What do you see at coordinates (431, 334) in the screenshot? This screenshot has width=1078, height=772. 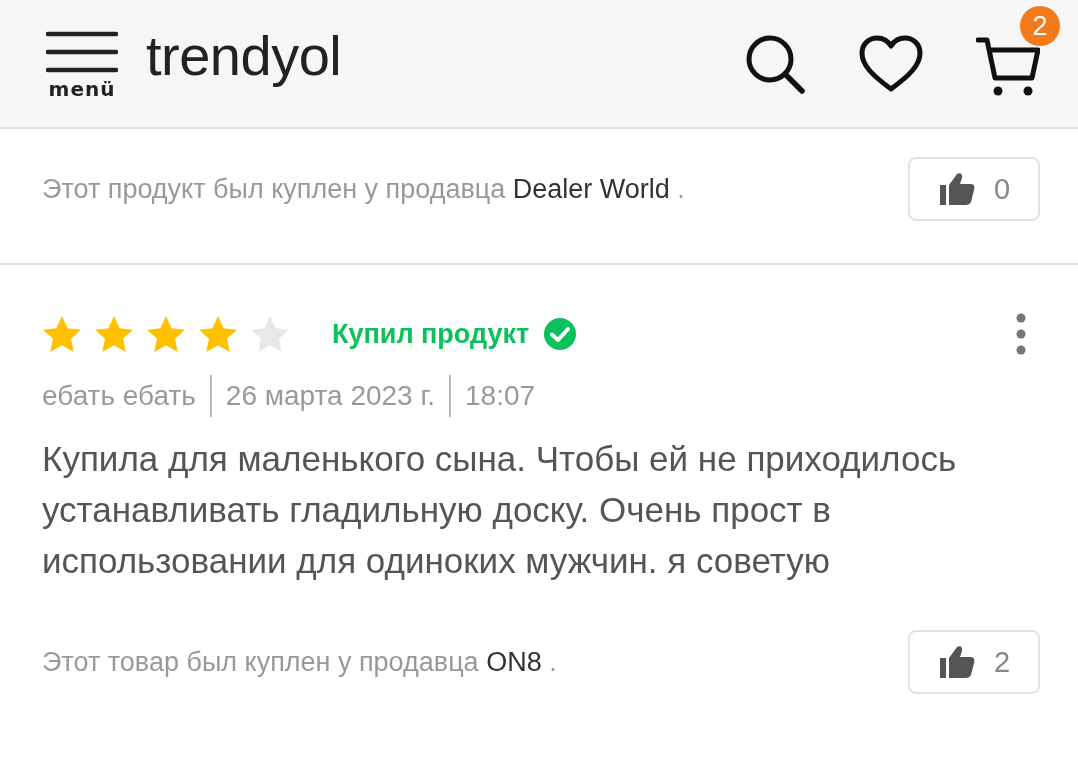 I see `verified-label: Купил продукт` at bounding box center [431, 334].